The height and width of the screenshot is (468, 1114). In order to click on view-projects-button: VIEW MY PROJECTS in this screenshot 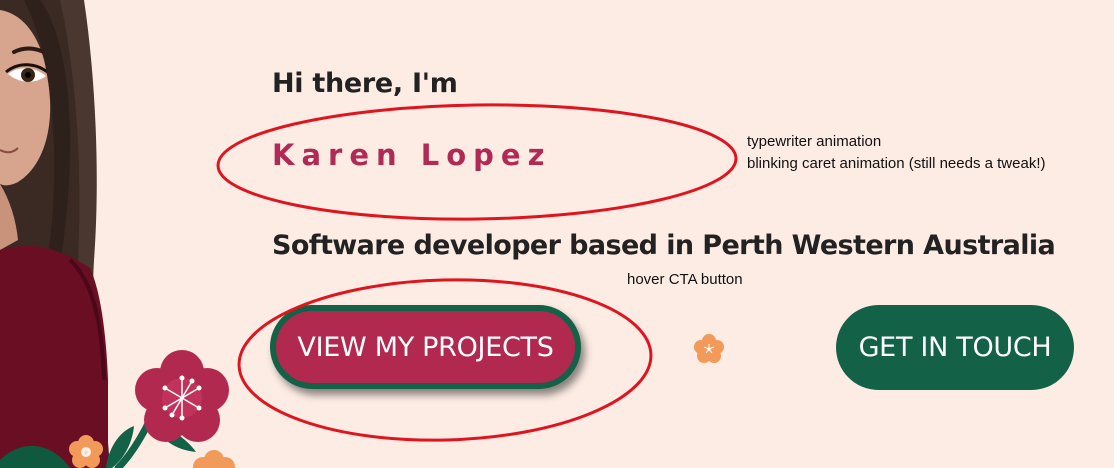, I will do `click(425, 347)`.